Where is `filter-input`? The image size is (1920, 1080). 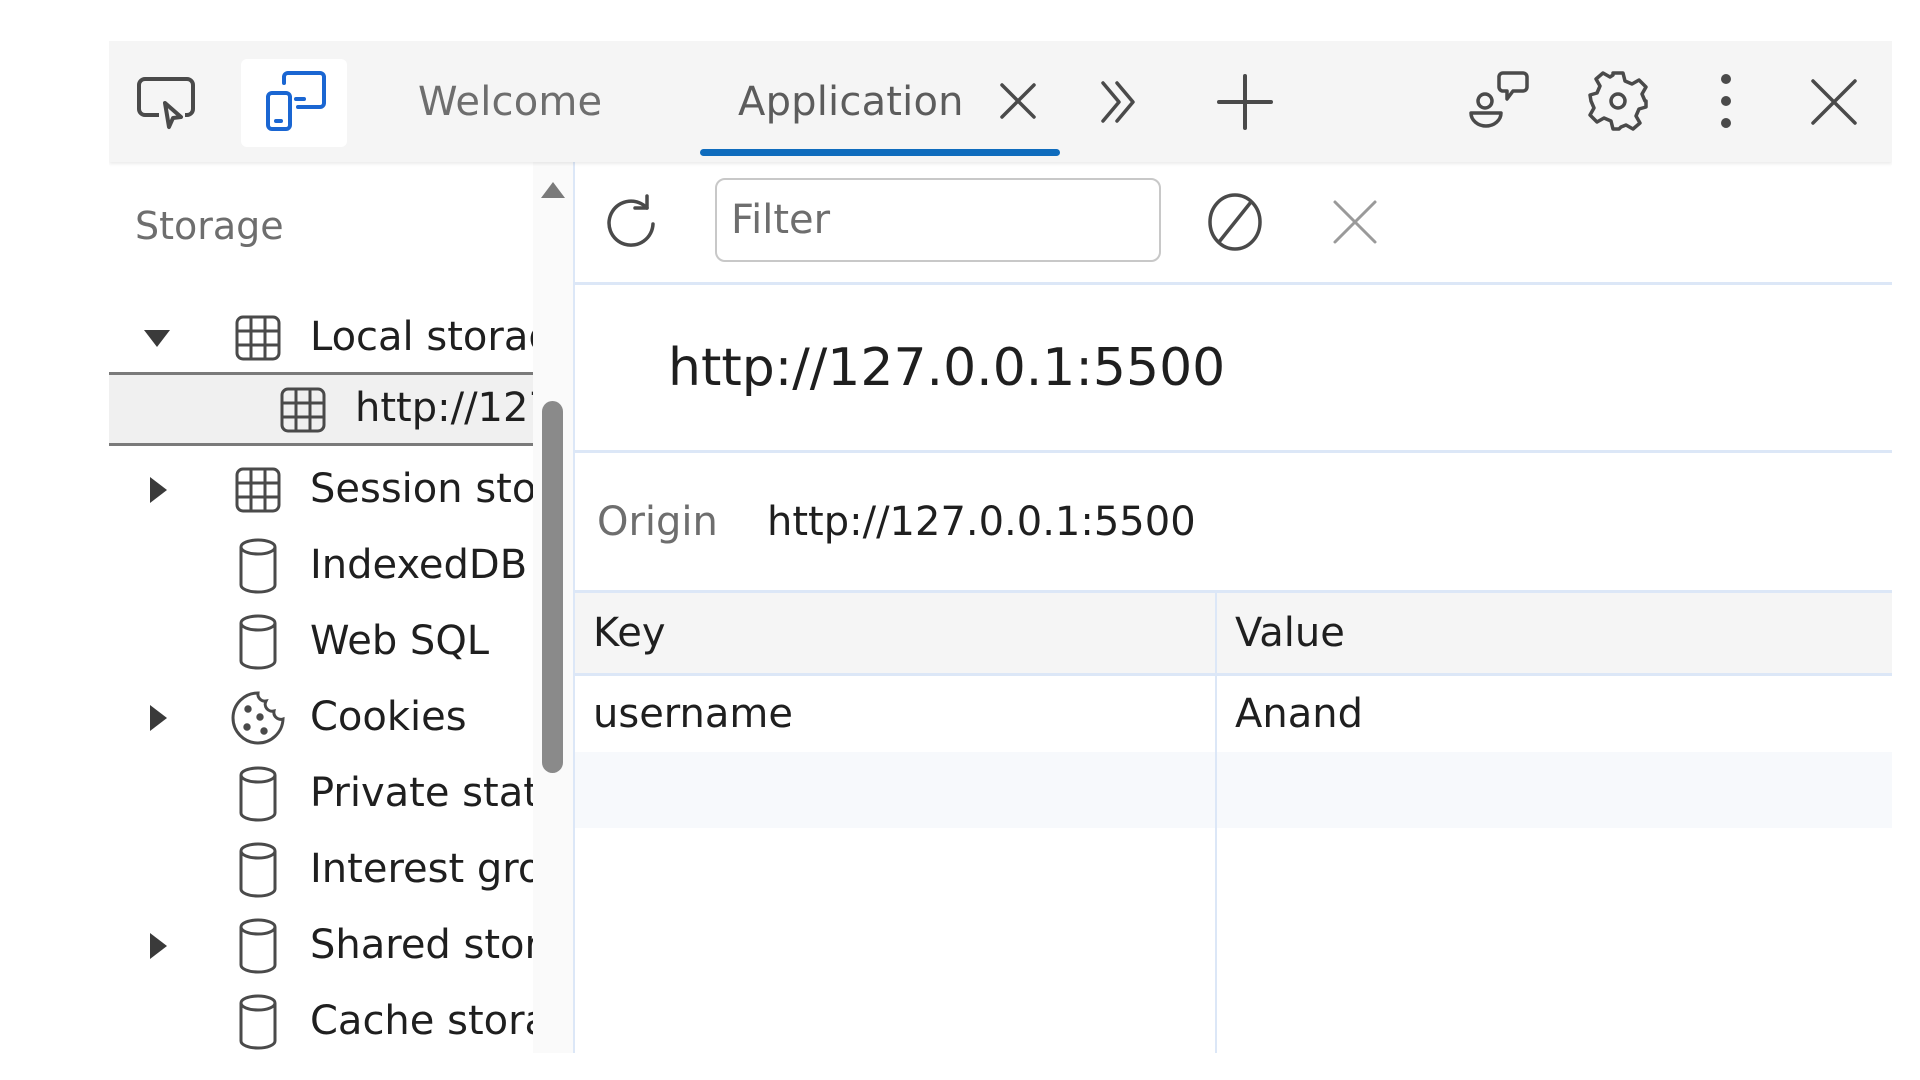
filter-input is located at coordinates (938, 220).